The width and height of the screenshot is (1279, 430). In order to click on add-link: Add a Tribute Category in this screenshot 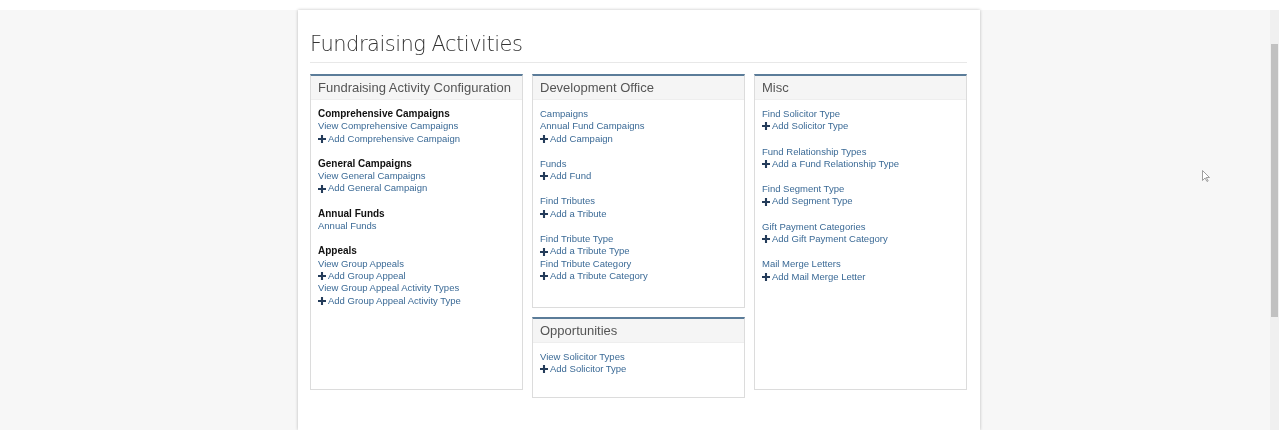, I will do `click(594, 276)`.